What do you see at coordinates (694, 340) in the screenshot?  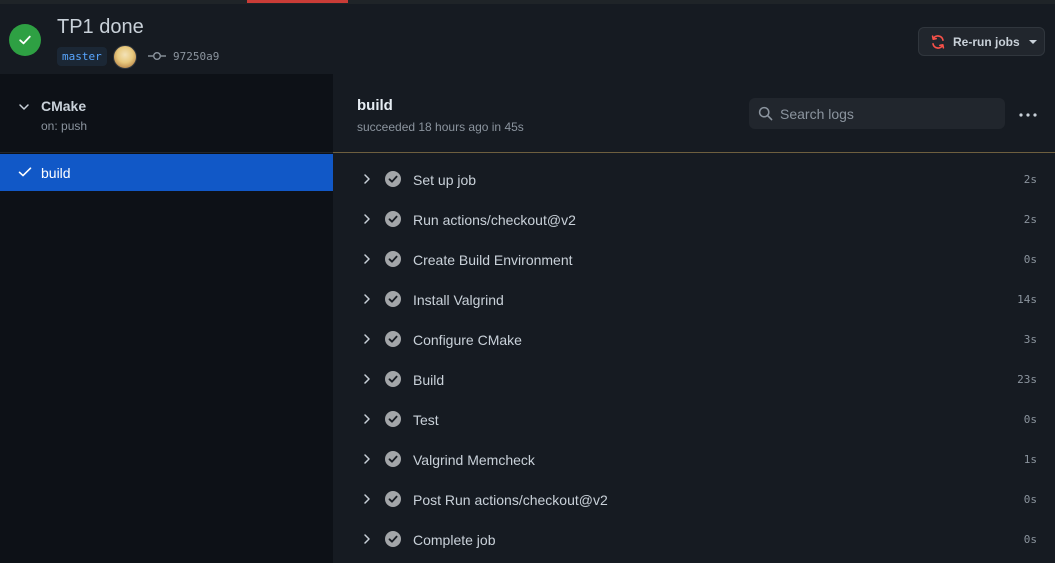 I see `step-row: Configure CMake 3s` at bounding box center [694, 340].